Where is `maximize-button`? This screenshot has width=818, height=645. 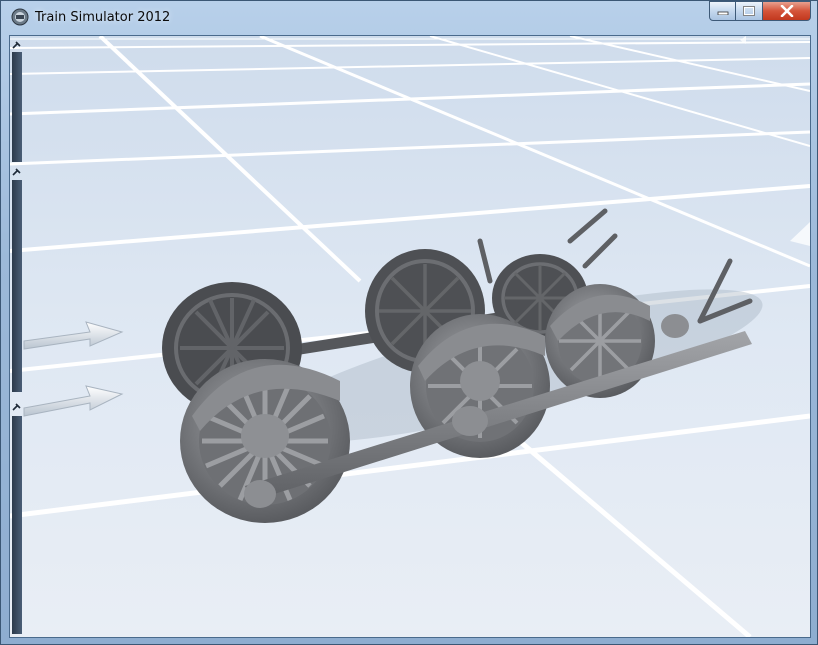 maximize-button is located at coordinates (749, 11).